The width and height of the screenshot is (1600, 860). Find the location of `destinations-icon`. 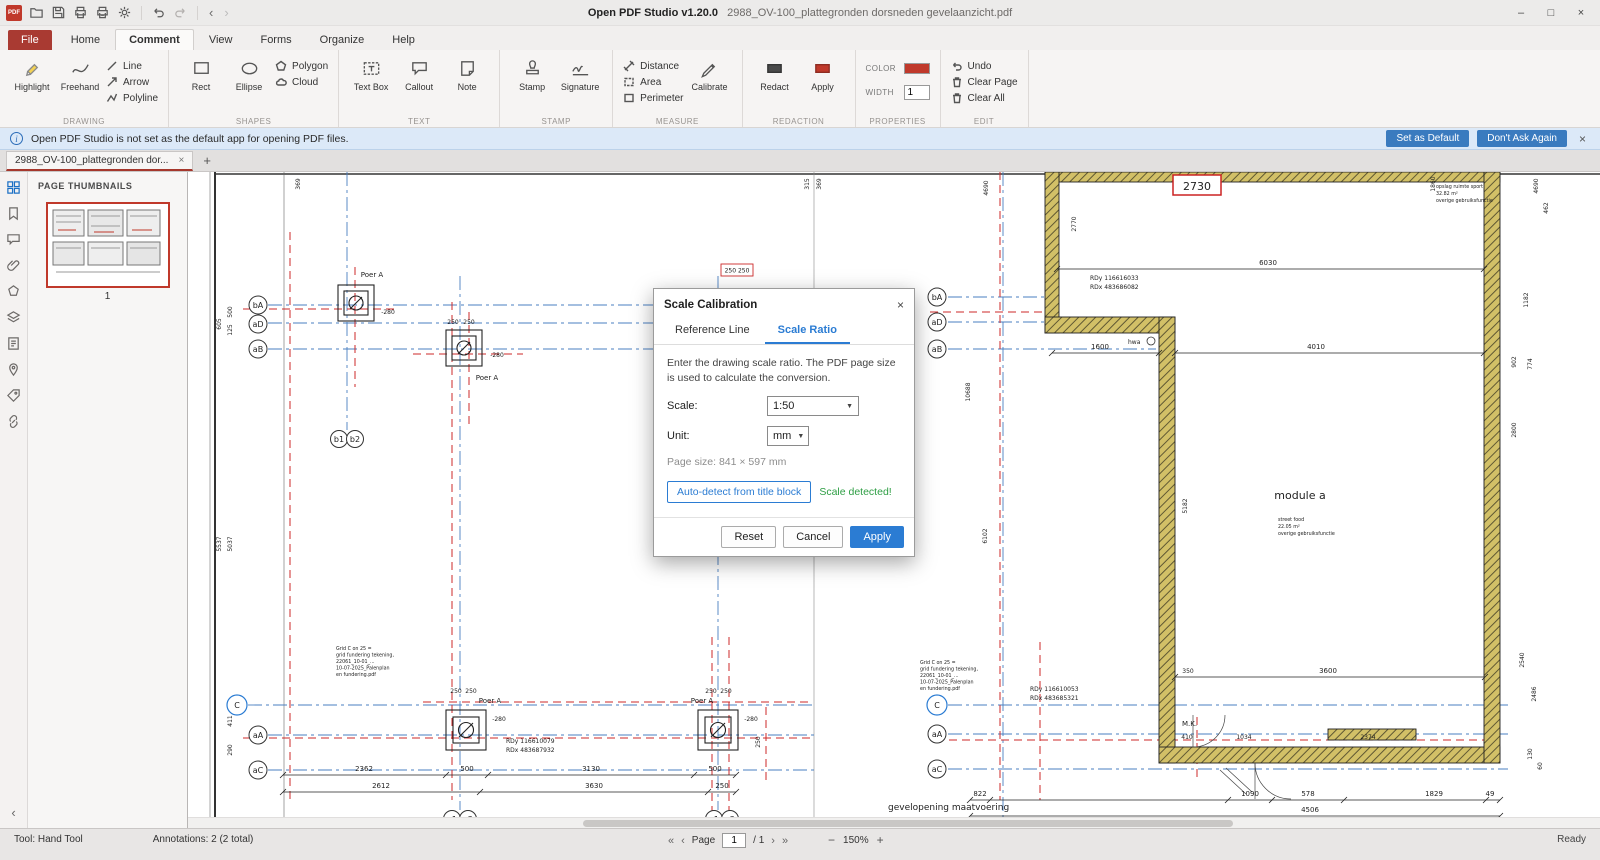

destinations-icon is located at coordinates (13, 369).